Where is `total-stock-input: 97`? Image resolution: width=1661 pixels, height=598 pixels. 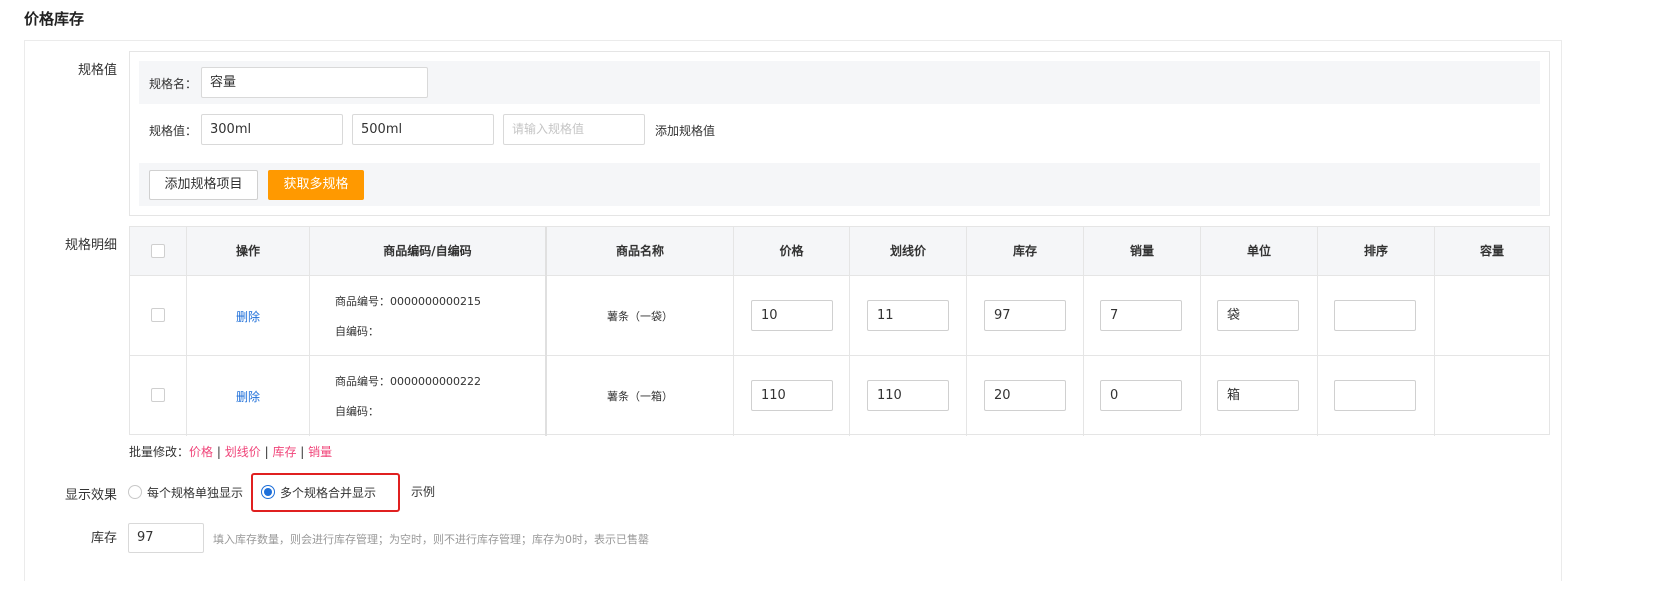
total-stock-input: 97 is located at coordinates (166, 538).